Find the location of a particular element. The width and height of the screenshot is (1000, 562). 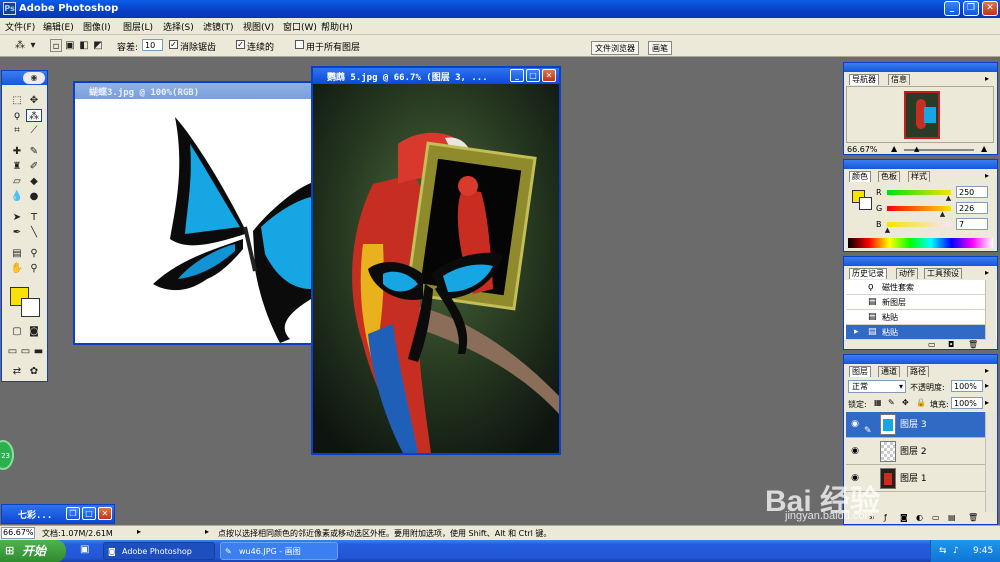

hand-tool-icon: ✋ is located at coordinates (17, 268).